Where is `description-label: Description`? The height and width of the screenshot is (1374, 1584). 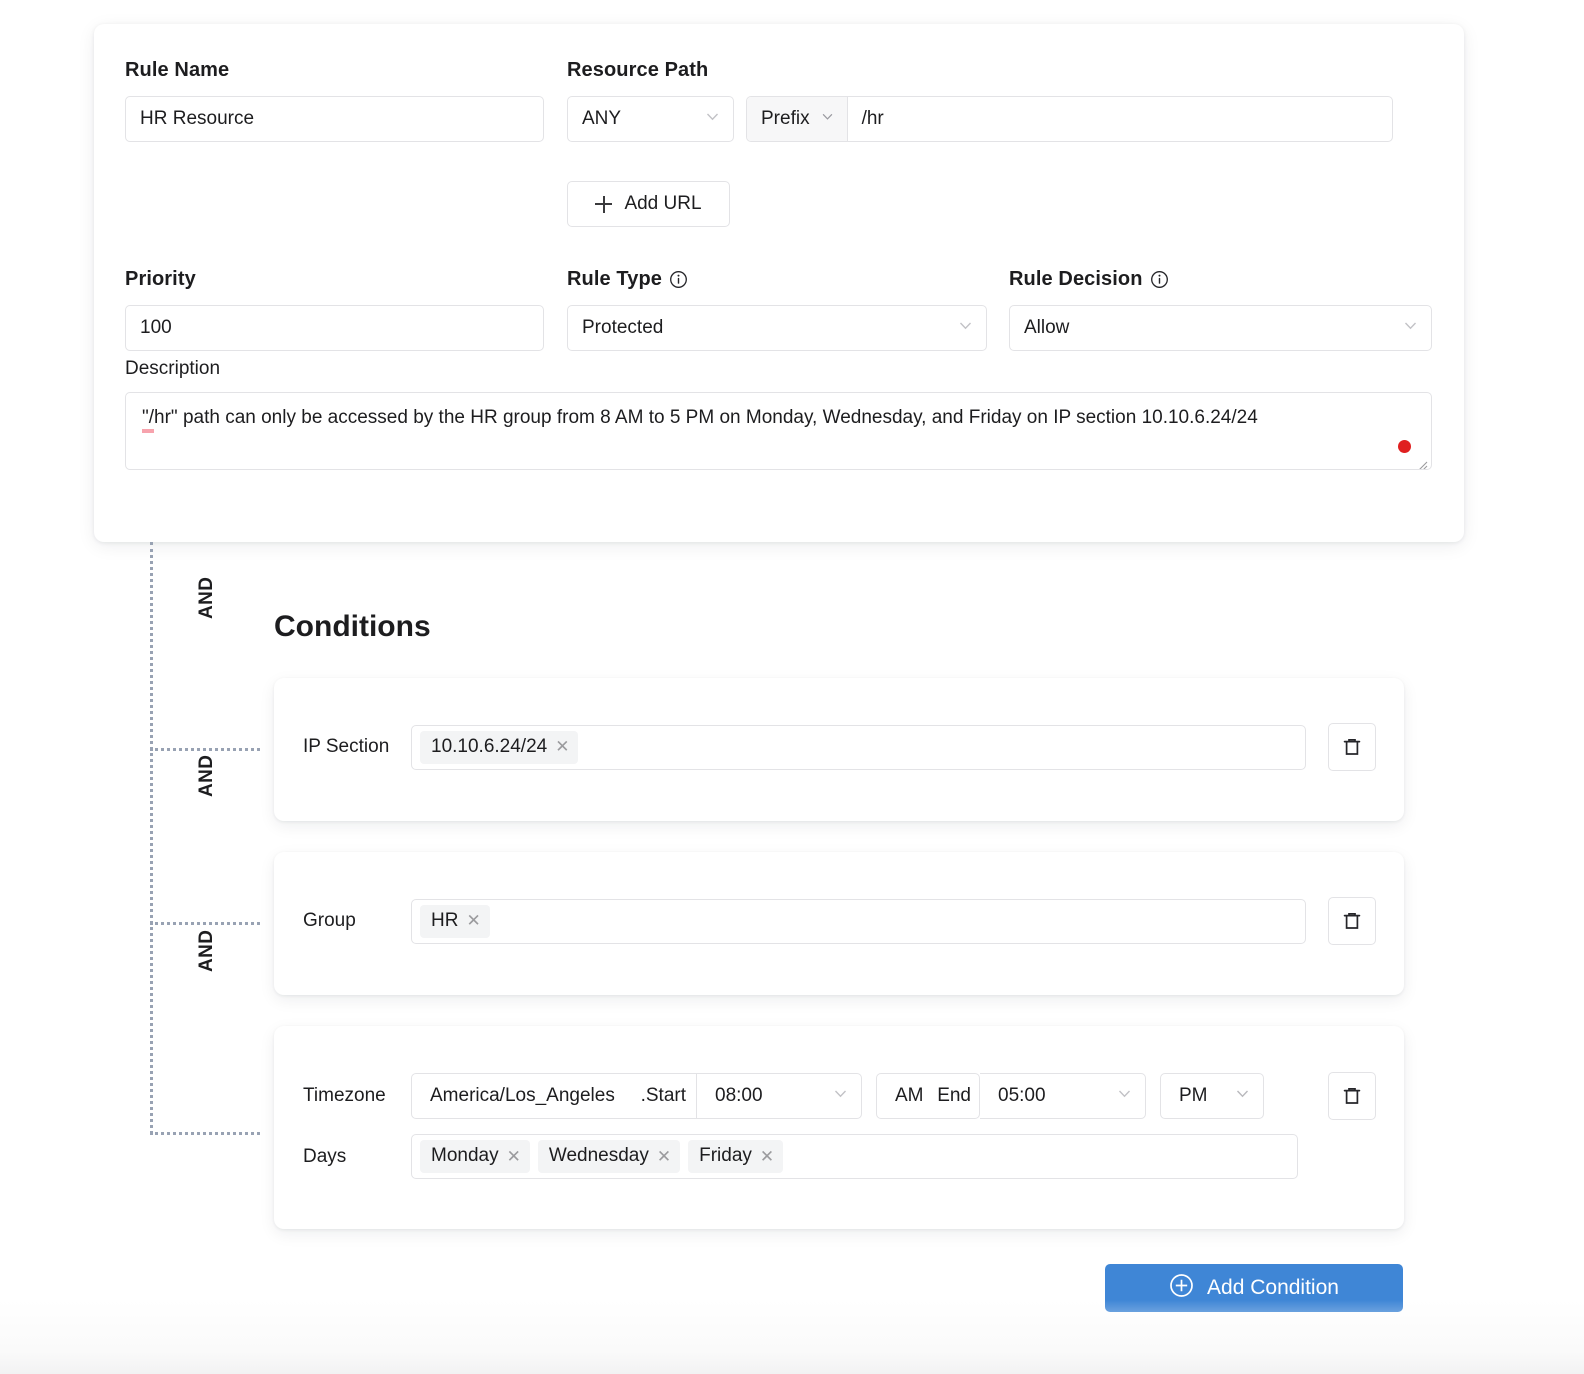 description-label: Description is located at coordinates (173, 368).